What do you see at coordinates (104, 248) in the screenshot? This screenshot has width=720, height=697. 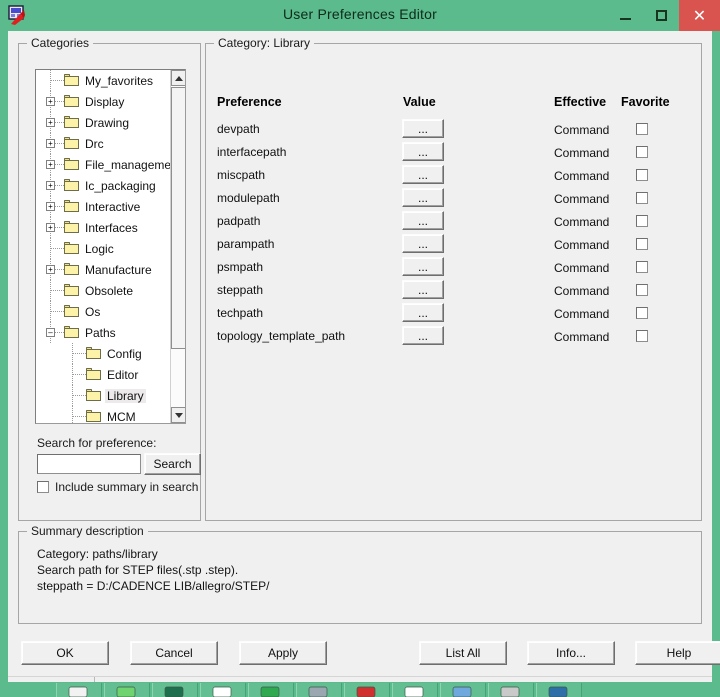 I see `tree-item-logic: Logic` at bounding box center [104, 248].